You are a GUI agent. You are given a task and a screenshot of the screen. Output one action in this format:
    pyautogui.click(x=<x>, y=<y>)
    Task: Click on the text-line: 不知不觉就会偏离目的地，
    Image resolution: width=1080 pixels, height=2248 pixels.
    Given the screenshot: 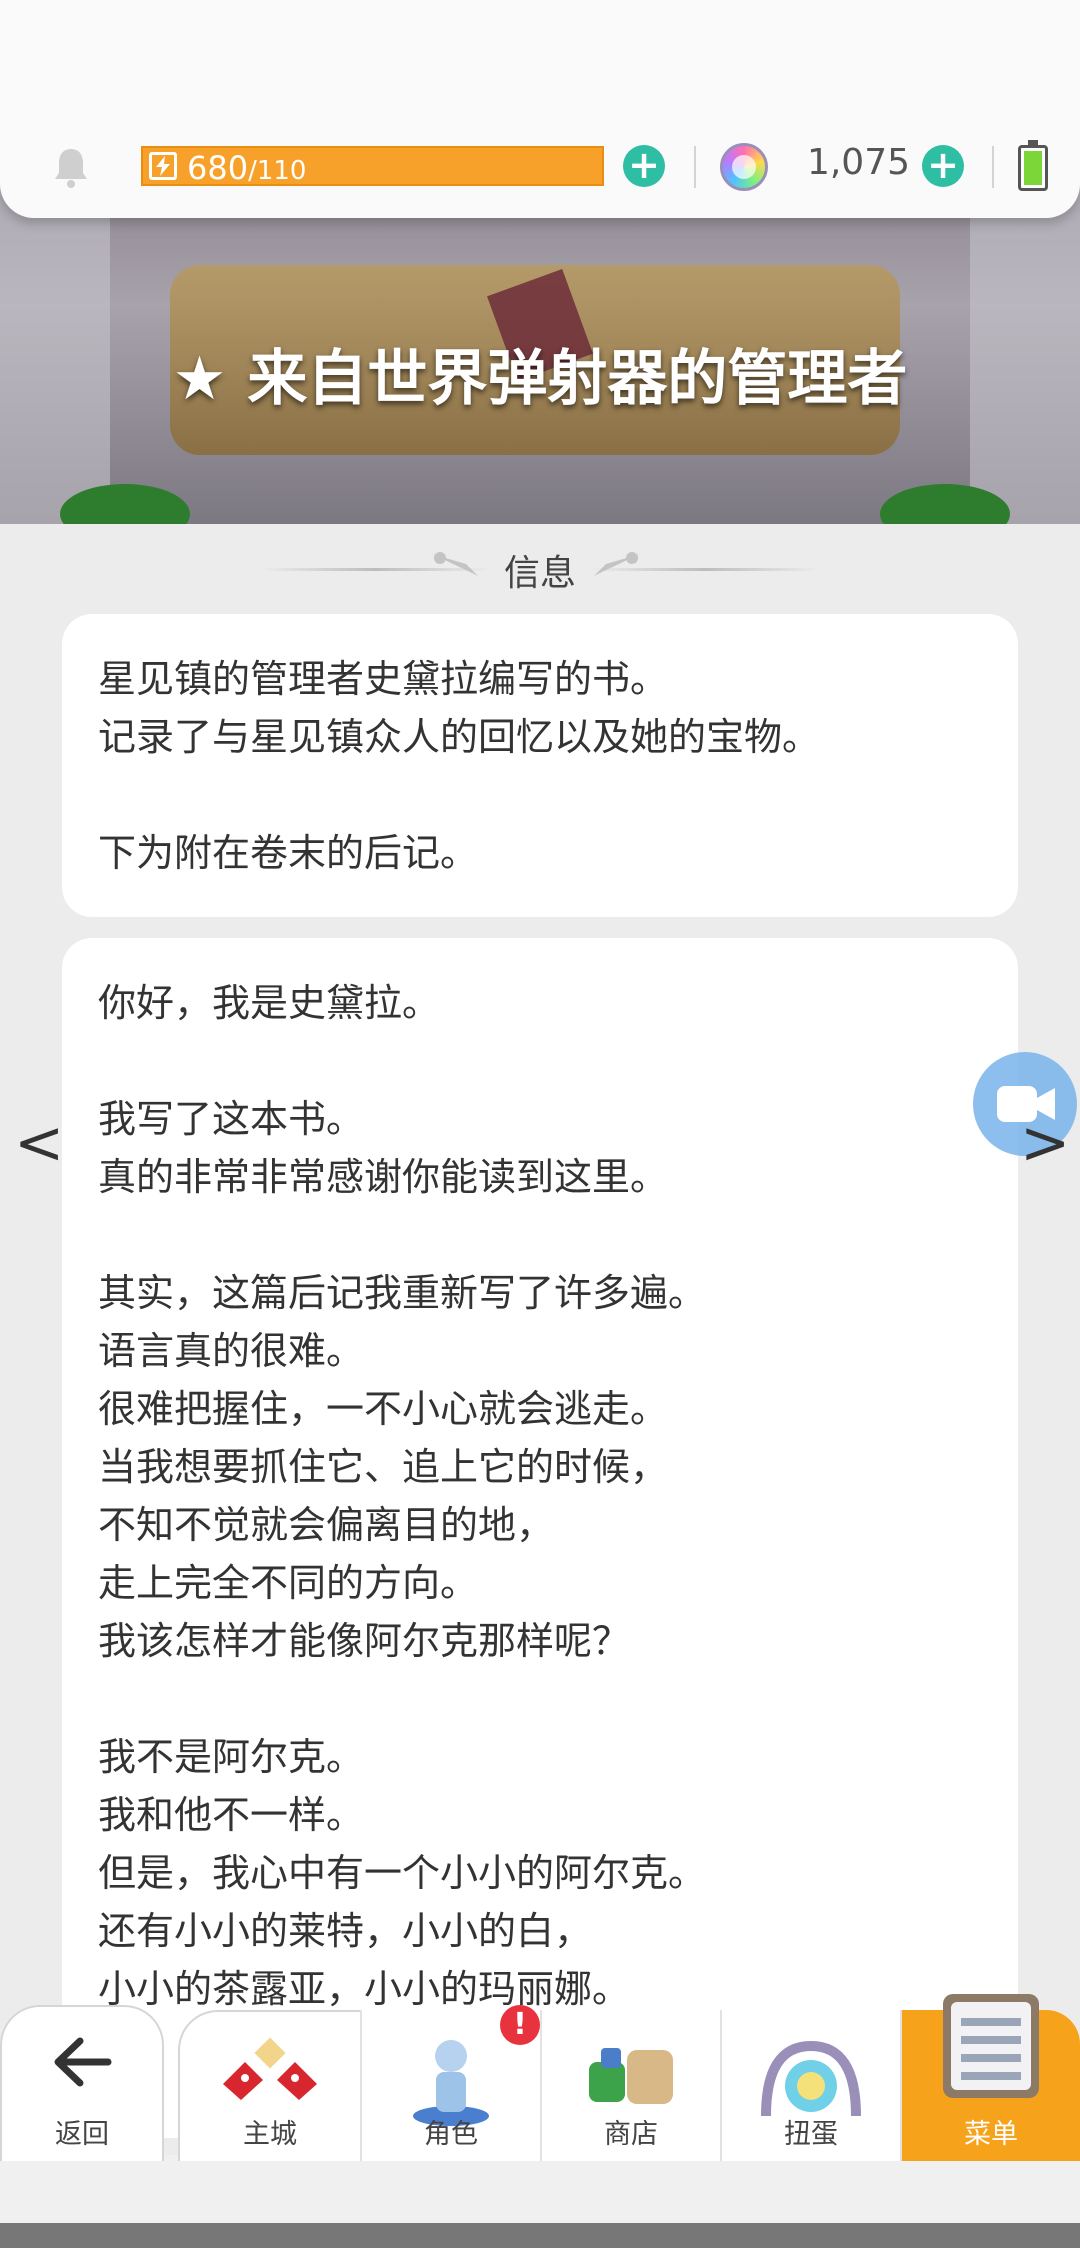 What is the action you would take?
    pyautogui.click(x=326, y=1525)
    